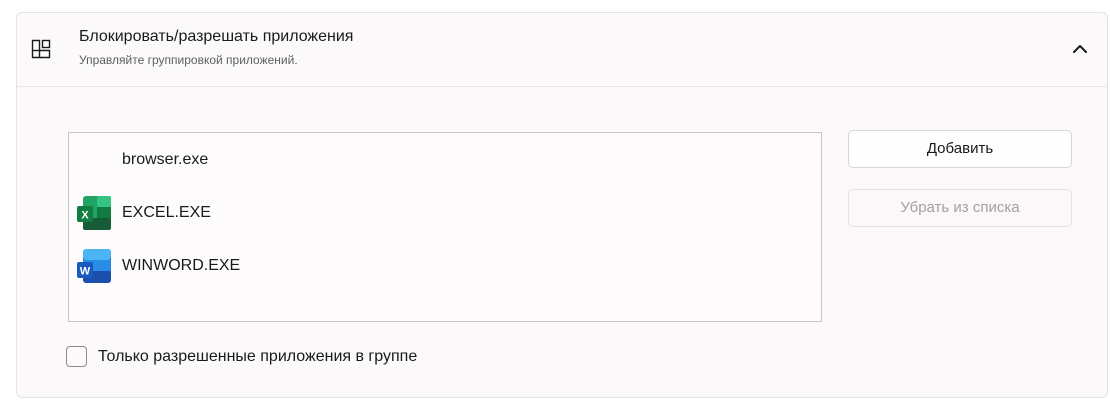 This screenshot has width=1110, height=400. I want to click on allowed-only-checkbox, so click(76, 356).